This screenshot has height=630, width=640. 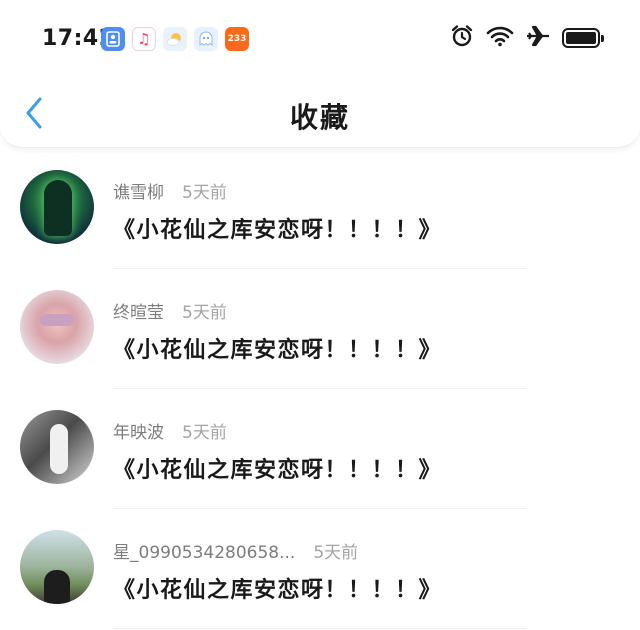 I want to click on app-badge-icon: 233, so click(x=237, y=39).